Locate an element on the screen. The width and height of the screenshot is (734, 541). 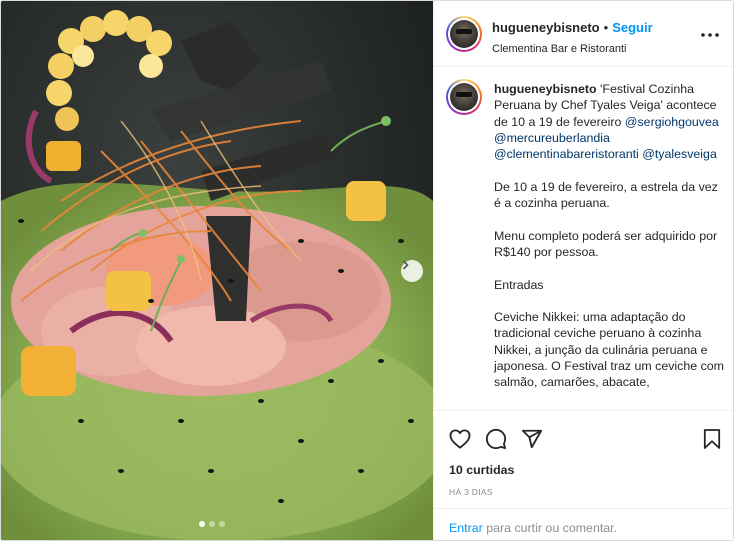
carousel-indicator is located at coordinates (212, 524).